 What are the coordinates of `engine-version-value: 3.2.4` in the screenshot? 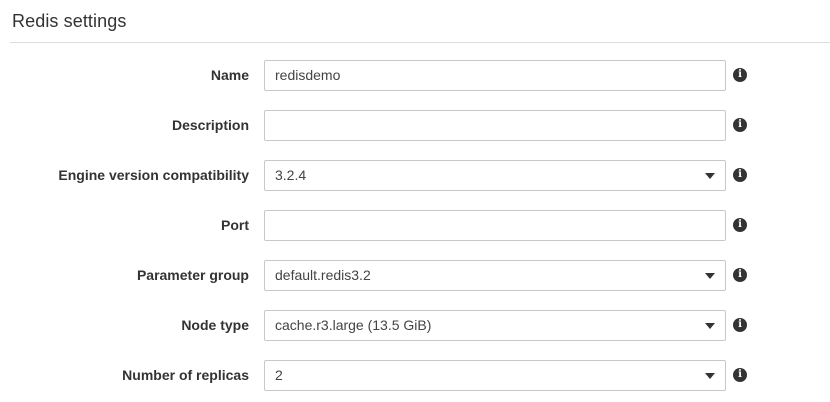 It's located at (291, 175).